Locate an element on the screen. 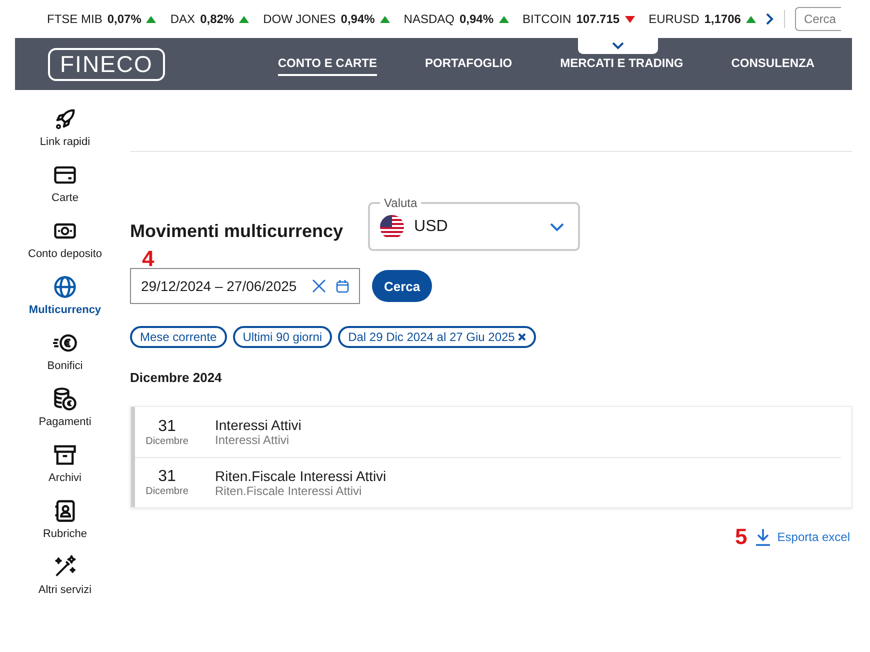 The width and height of the screenshot is (870, 652). movement-title: Riten.Fiscale Interessi Attivi is located at coordinates (300, 476).